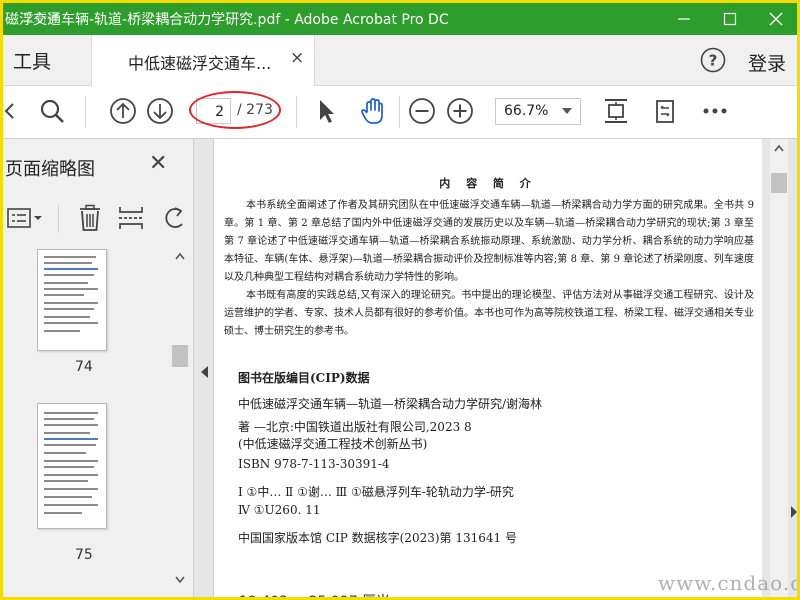 This screenshot has width=800, height=600. I want to click on rotate-icon, so click(175, 218).